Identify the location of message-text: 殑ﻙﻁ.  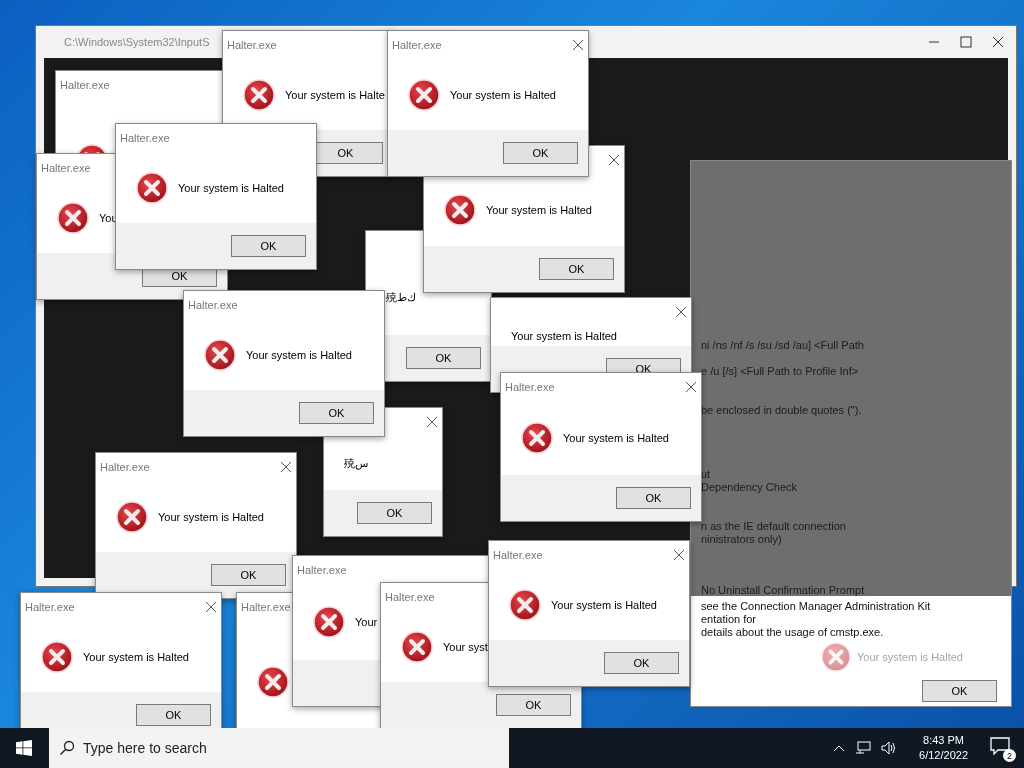
(401, 297).